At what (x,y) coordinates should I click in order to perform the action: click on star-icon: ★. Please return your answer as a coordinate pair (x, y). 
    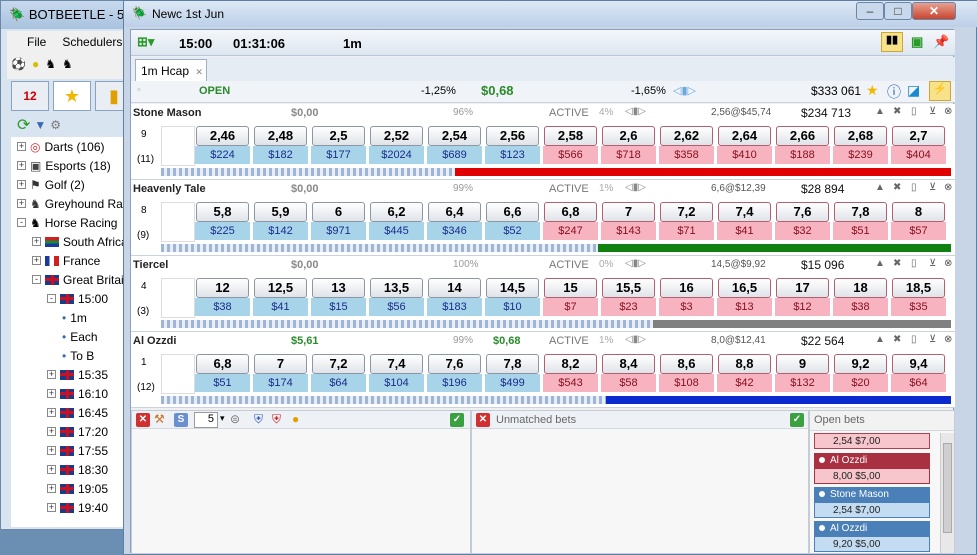
    Looking at the image, I should click on (72, 96).